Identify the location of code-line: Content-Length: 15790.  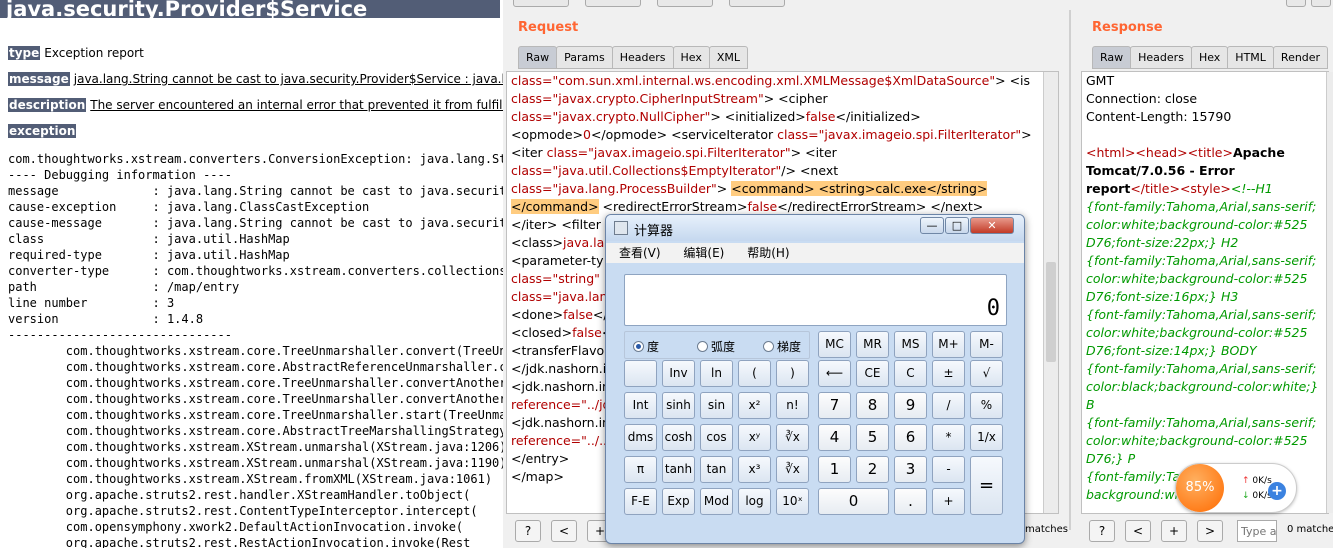
(1205, 117).